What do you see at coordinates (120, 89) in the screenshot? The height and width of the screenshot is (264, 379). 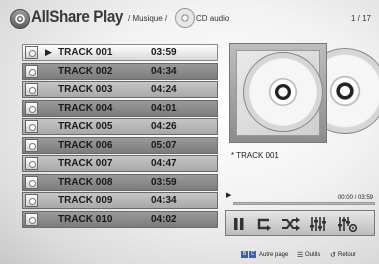 I see `track-row: TRACK 003 04:24` at bounding box center [120, 89].